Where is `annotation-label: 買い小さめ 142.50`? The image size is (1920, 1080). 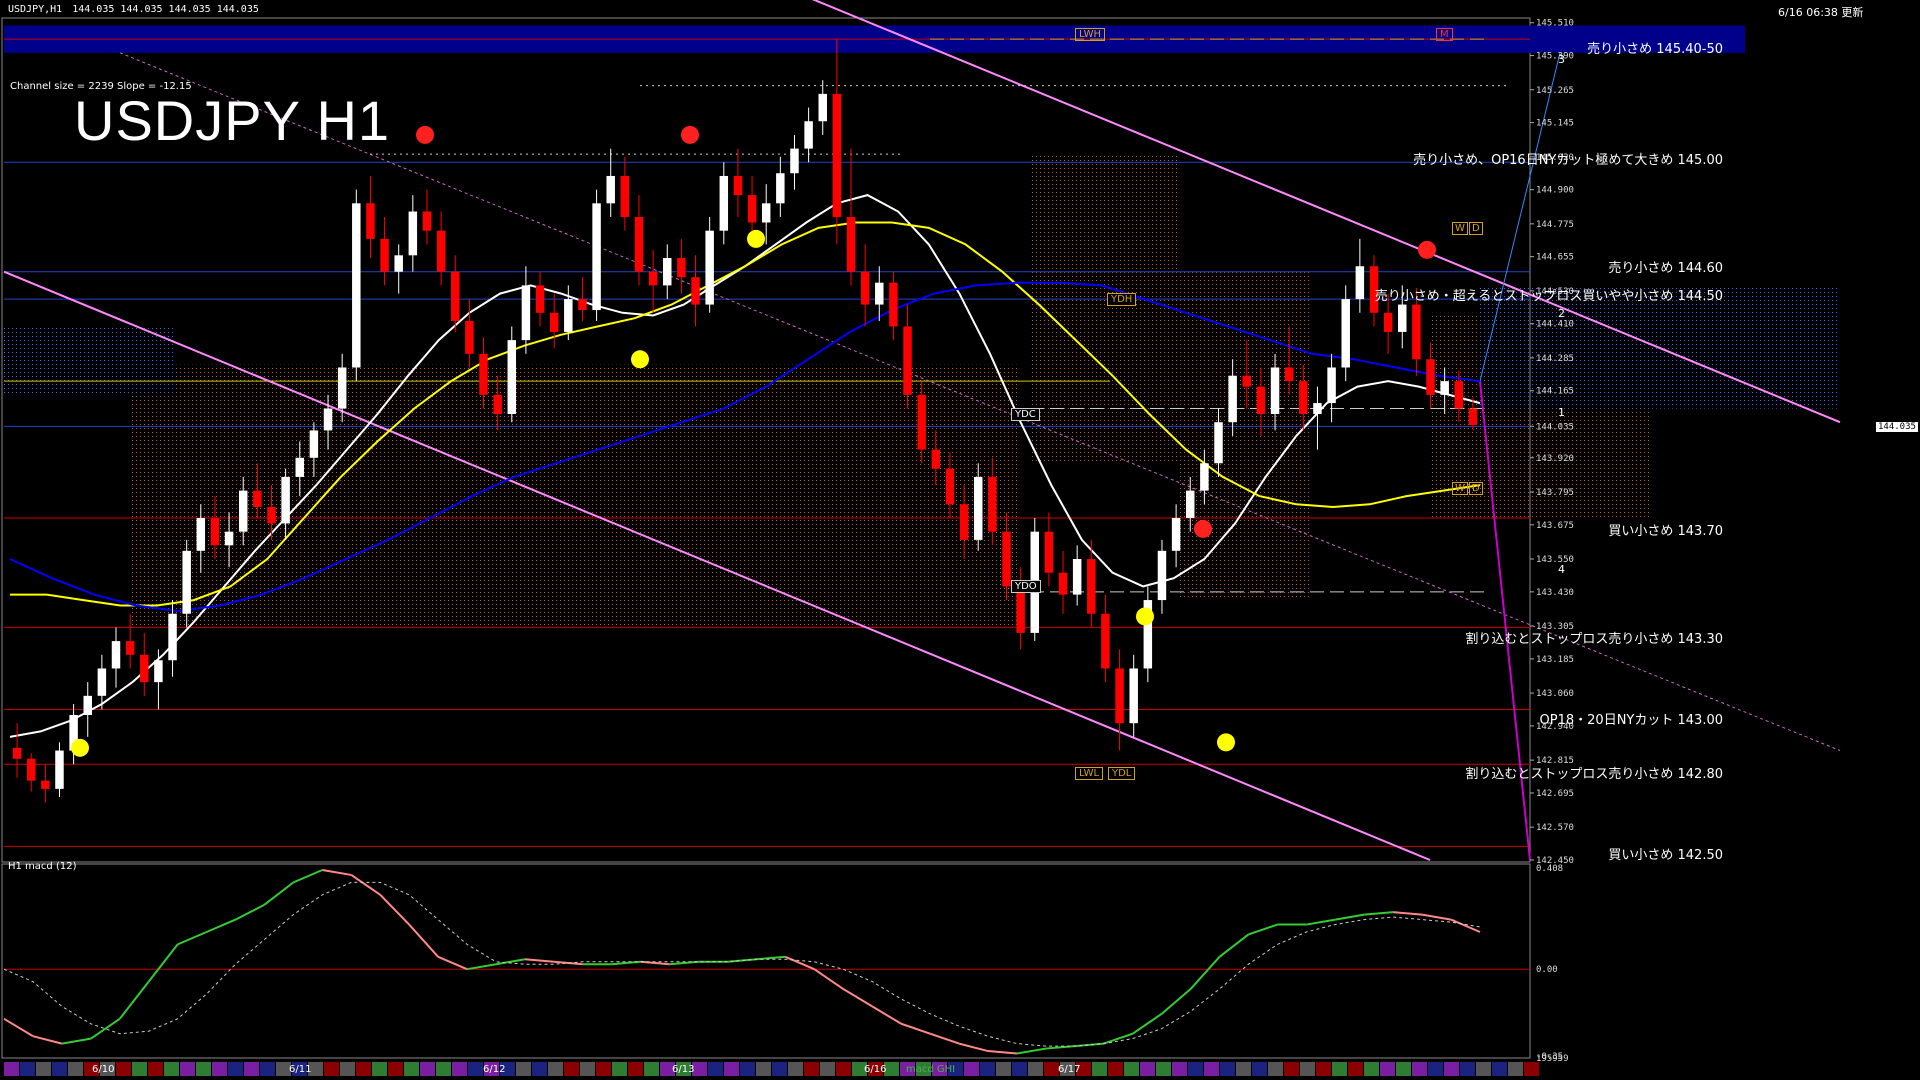 annotation-label: 買い小さめ 142.50 is located at coordinates (1665, 855).